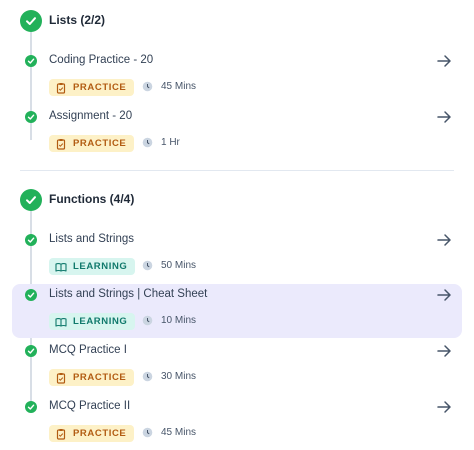 Image resolution: width=474 pixels, height=450 pixels. I want to click on list-item-mcq-practice-2: MCQ Practice II PRACTICE 45 Mins, so click(237, 423).